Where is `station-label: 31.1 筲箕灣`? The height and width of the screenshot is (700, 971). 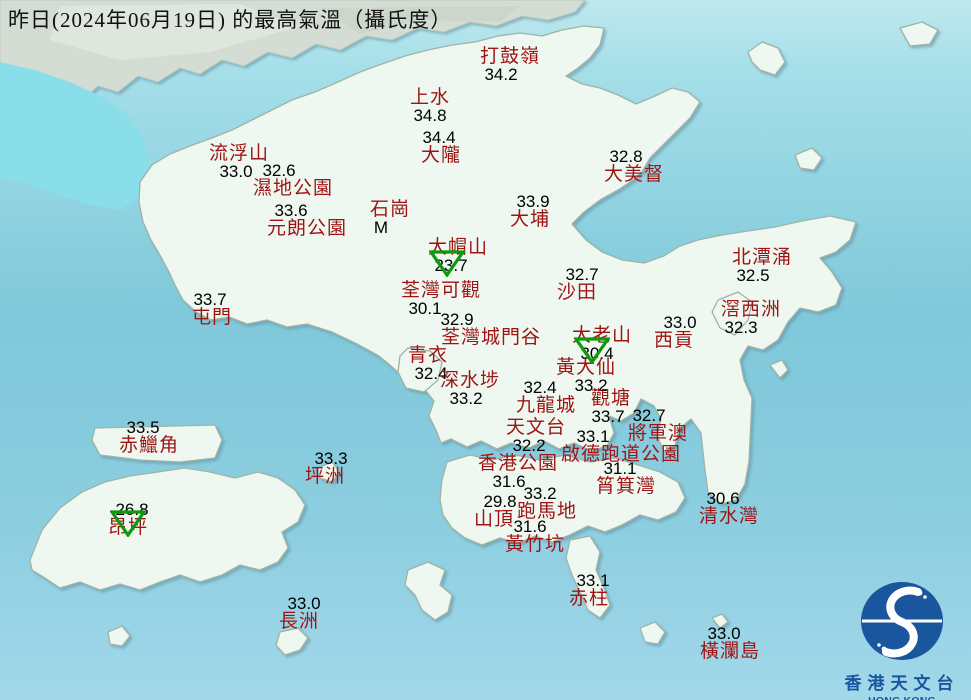
station-label: 31.1 筲箕灣 is located at coordinates (626, 478).